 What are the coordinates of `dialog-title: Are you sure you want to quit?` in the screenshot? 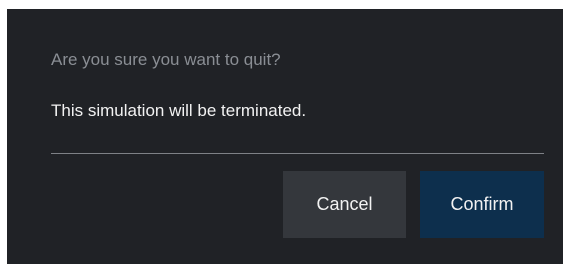 It's located at (166, 59).